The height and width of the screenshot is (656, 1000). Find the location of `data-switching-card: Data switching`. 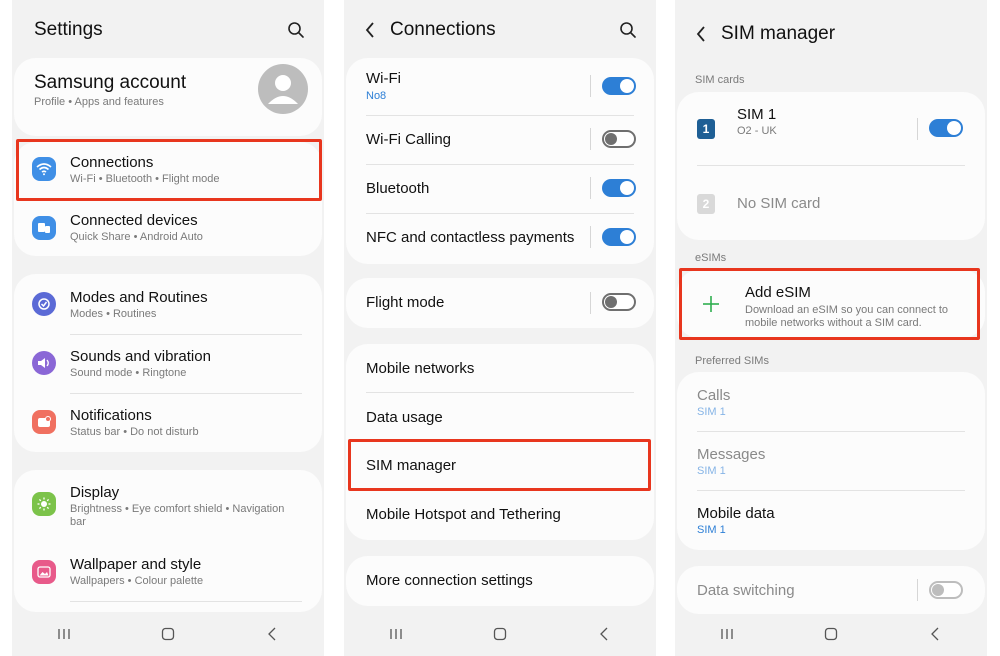

data-switching-card: Data switching is located at coordinates (831, 590).